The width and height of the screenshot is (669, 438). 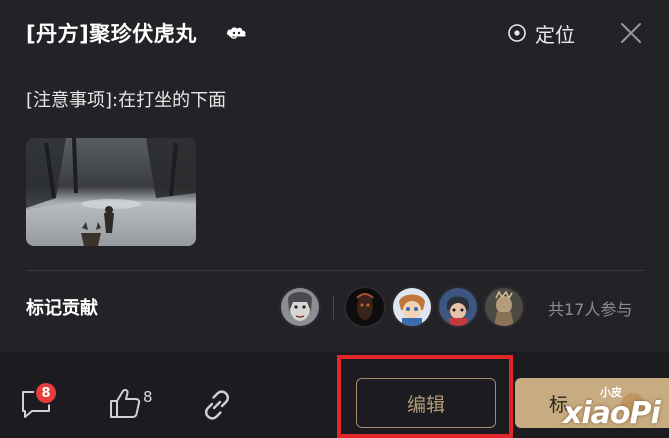 What do you see at coordinates (148, 397) in the screenshot?
I see `like-count: 8` at bounding box center [148, 397].